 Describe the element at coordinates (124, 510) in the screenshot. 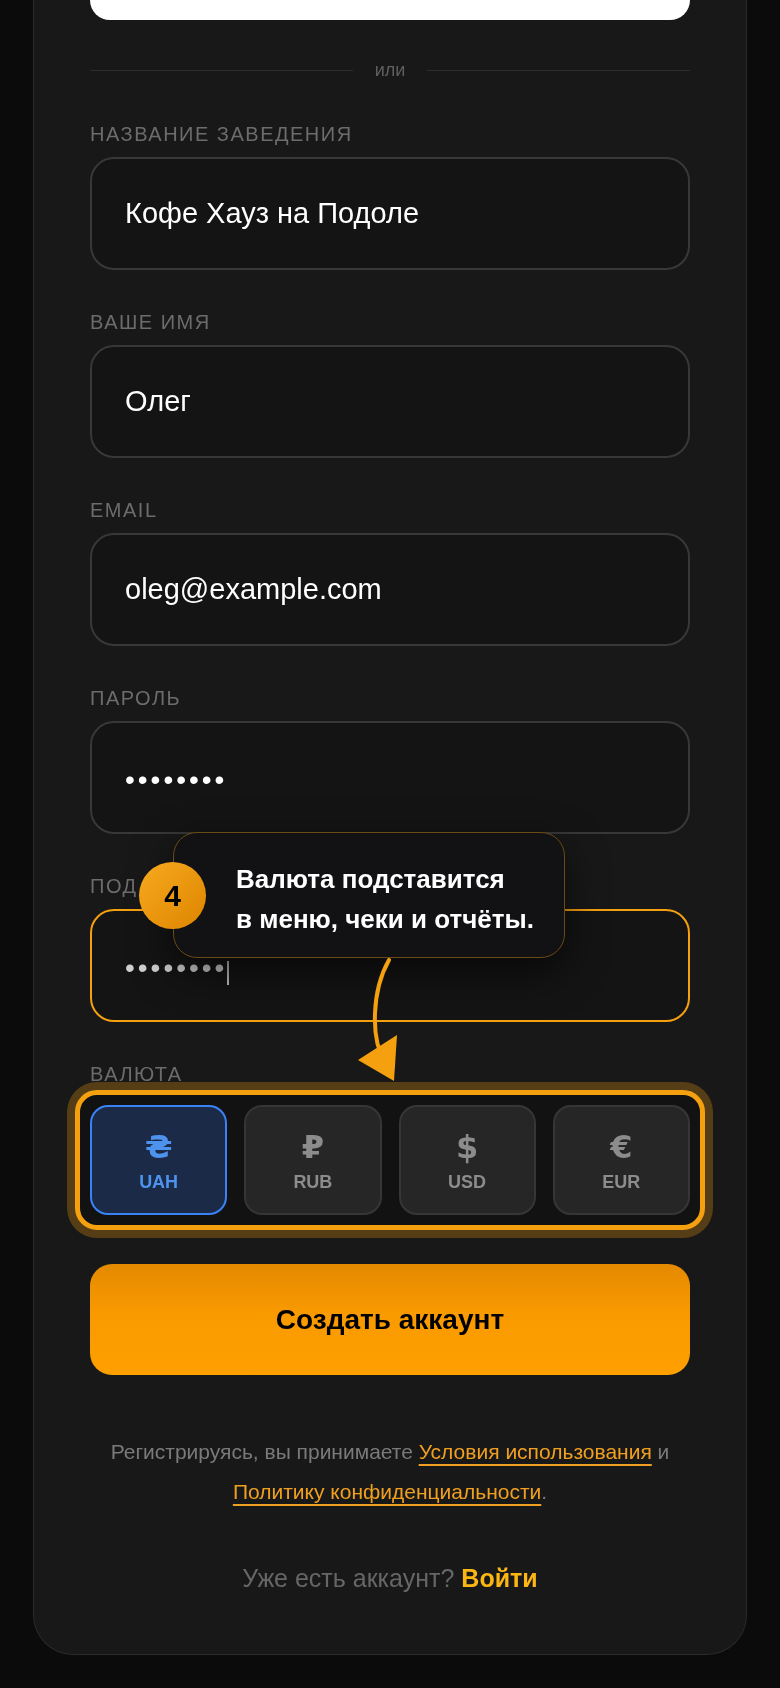

I see `field-label: EMAIL` at that location.